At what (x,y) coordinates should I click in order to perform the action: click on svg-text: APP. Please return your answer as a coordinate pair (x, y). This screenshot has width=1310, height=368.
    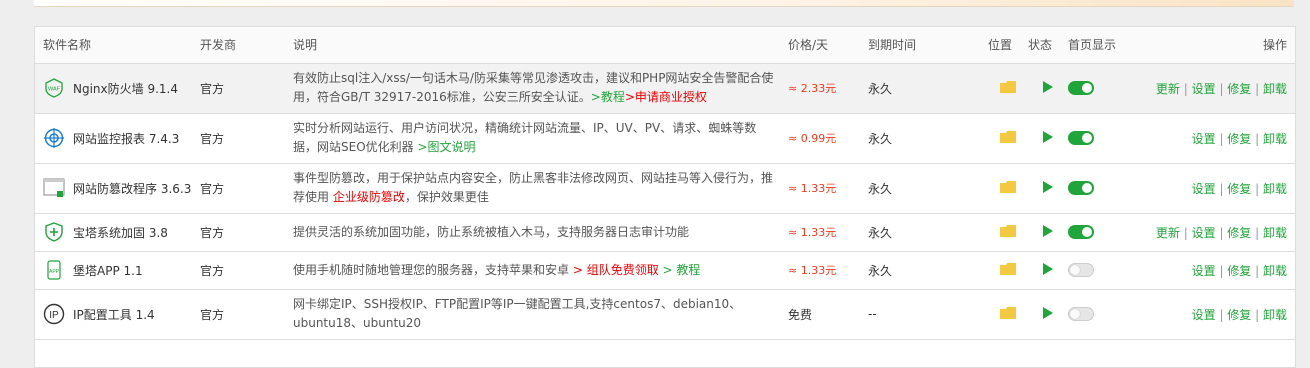
    Looking at the image, I should click on (54, 272).